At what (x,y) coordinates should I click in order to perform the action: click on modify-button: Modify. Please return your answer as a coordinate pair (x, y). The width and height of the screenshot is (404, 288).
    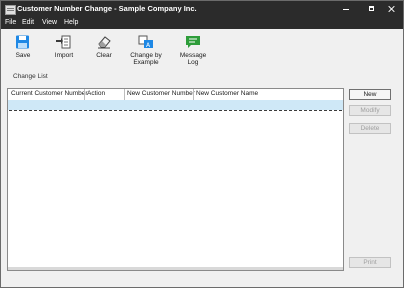
    Looking at the image, I should click on (370, 110).